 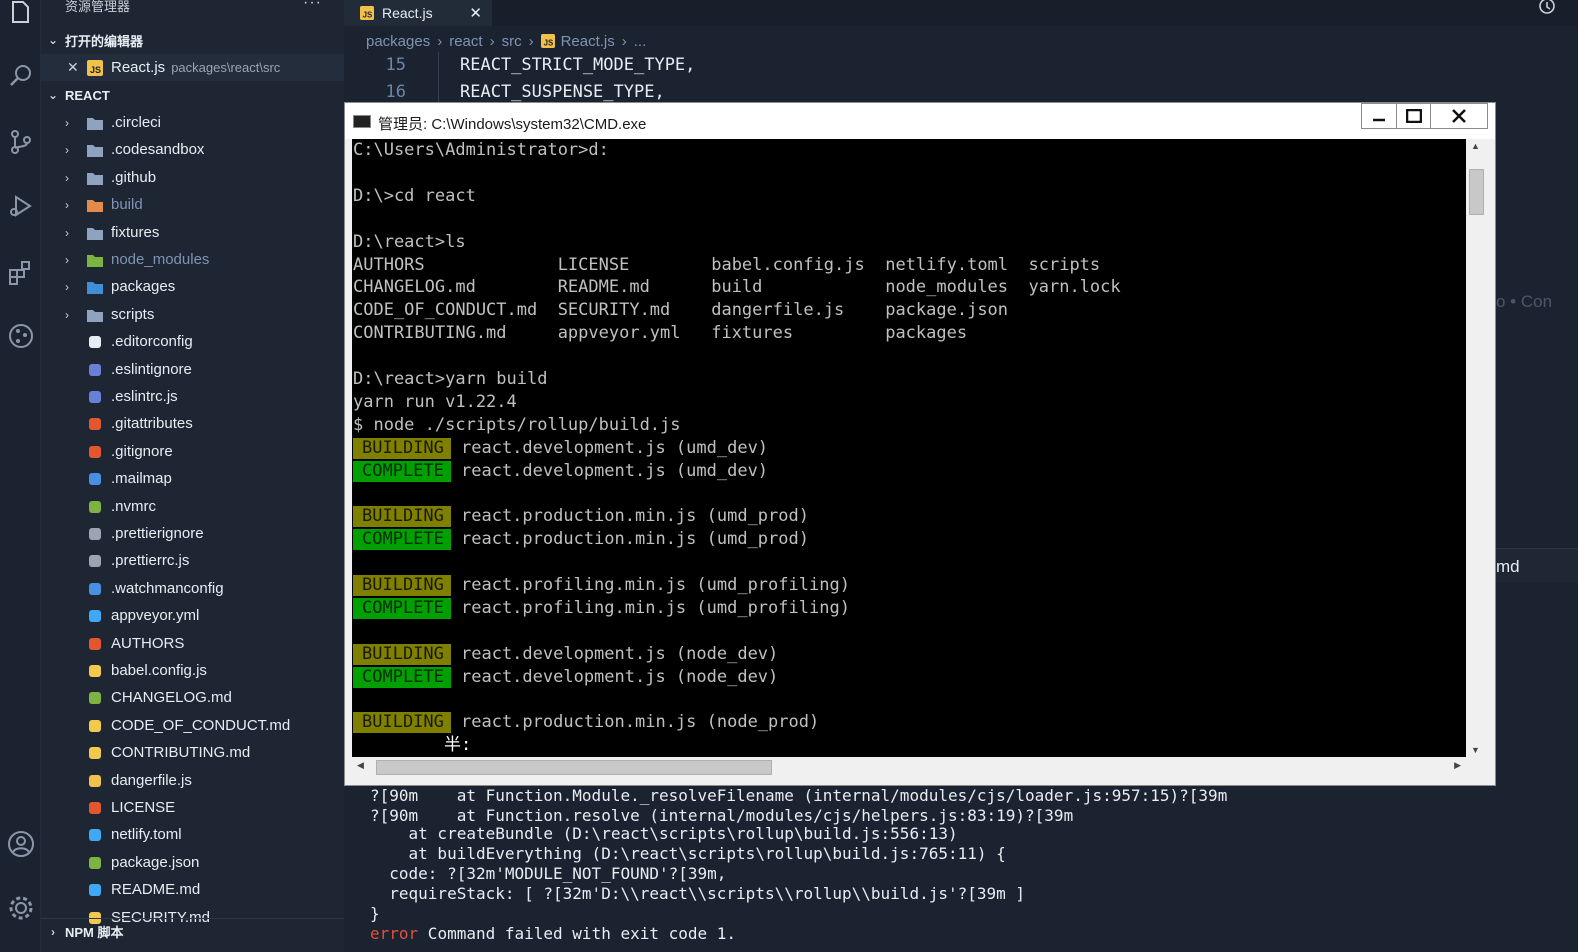 I want to click on file-label: .gitignore, so click(x=142, y=451).